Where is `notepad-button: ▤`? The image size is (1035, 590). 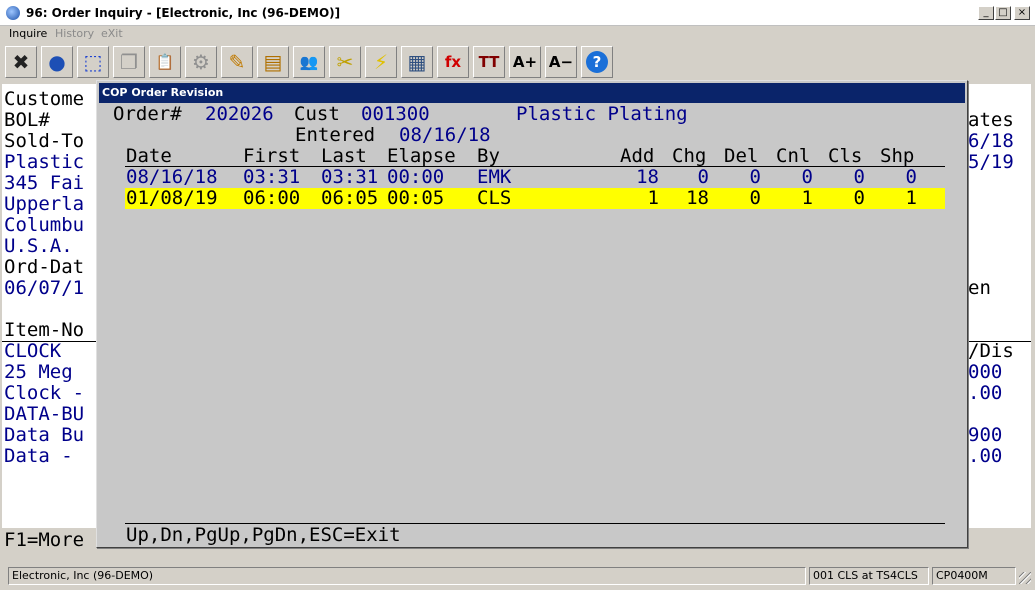 notepad-button: ▤ is located at coordinates (273, 62).